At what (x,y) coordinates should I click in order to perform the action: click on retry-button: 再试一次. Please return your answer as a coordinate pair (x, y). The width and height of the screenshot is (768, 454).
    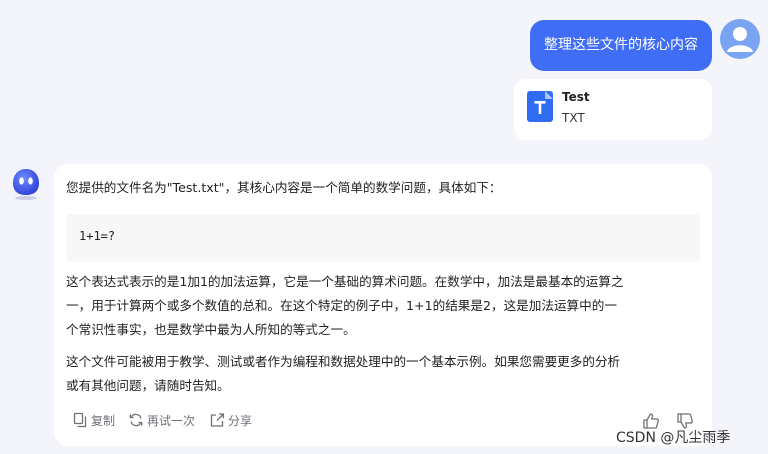
    Looking at the image, I should click on (161, 420).